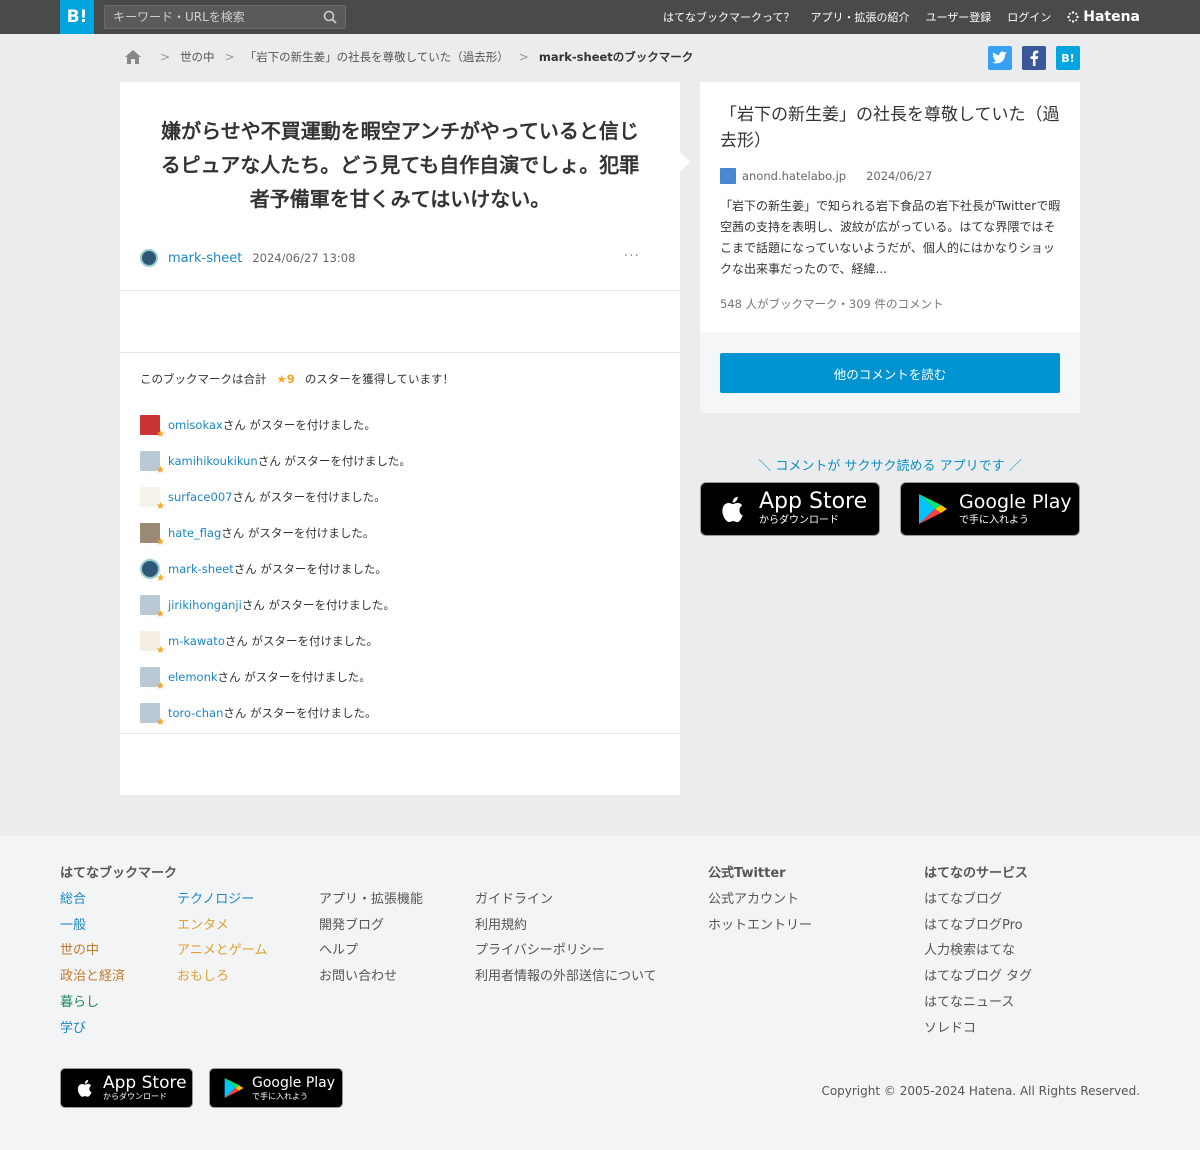 Image resolution: width=1200 pixels, height=1150 pixels. I want to click on footer-app-store-sub: からダウンロード, so click(135, 1096).